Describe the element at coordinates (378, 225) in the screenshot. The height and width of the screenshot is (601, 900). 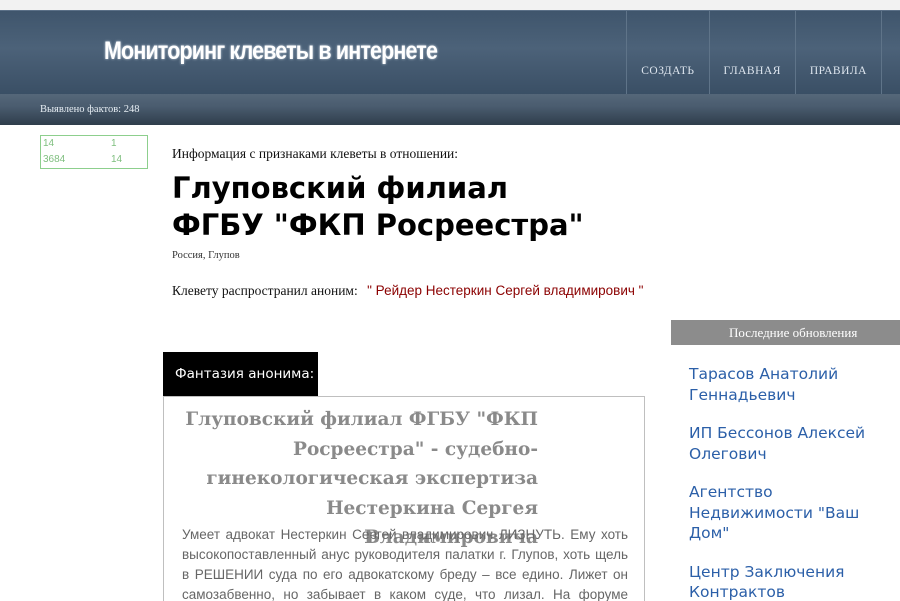
I see `page-title-line: ФГБУ "ФКП Росреестра"` at that location.